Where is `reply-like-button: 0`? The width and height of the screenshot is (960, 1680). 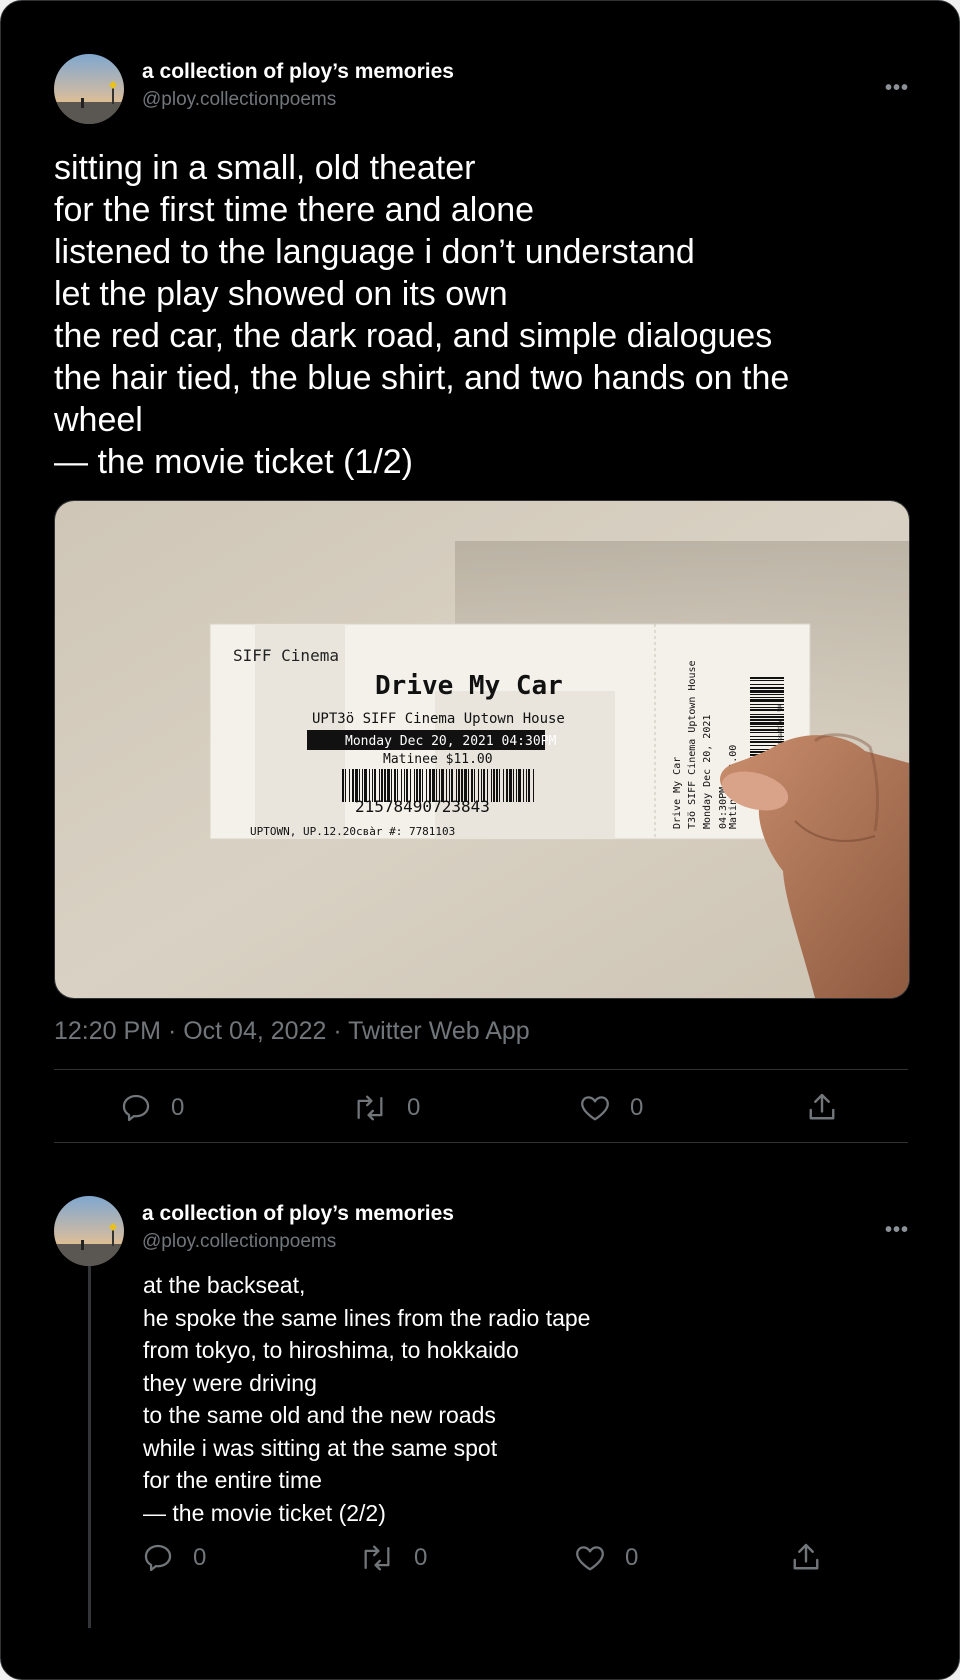
reply-like-button: 0 is located at coordinates (605, 1558).